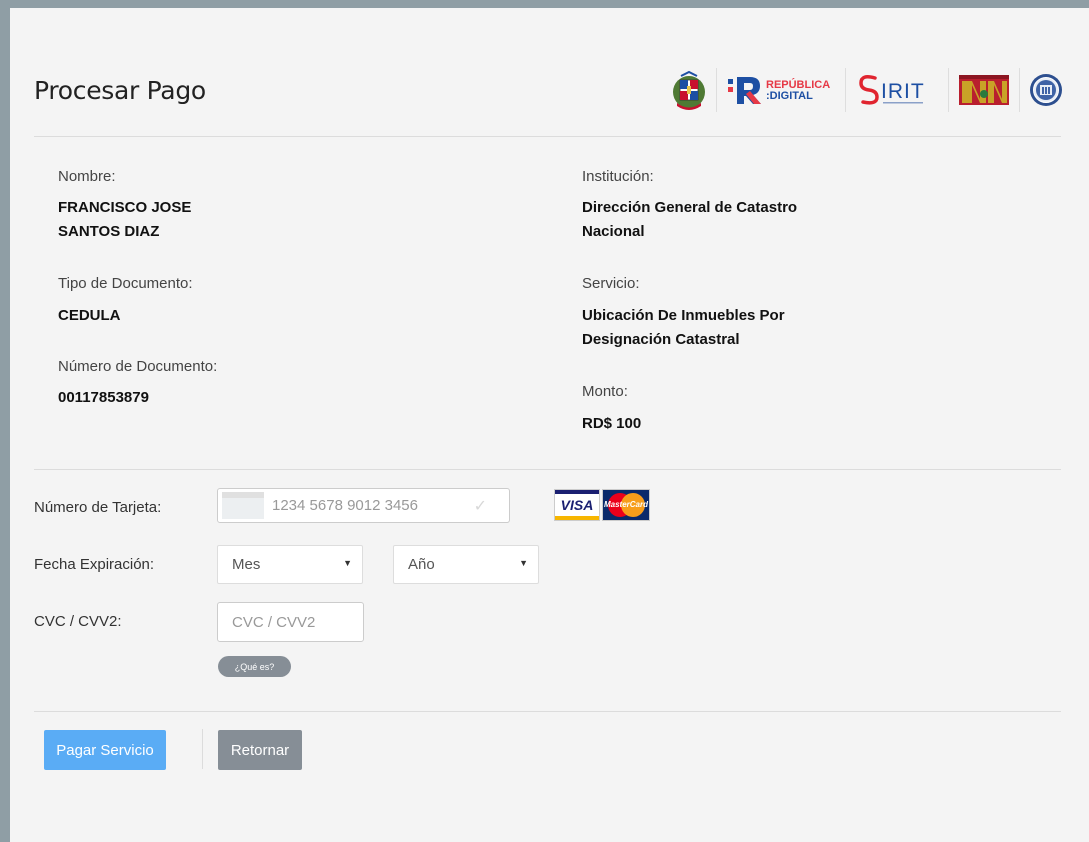 The image size is (1089, 842). I want to click on what-is-cvc-button: ¿Qué es?, so click(254, 666).